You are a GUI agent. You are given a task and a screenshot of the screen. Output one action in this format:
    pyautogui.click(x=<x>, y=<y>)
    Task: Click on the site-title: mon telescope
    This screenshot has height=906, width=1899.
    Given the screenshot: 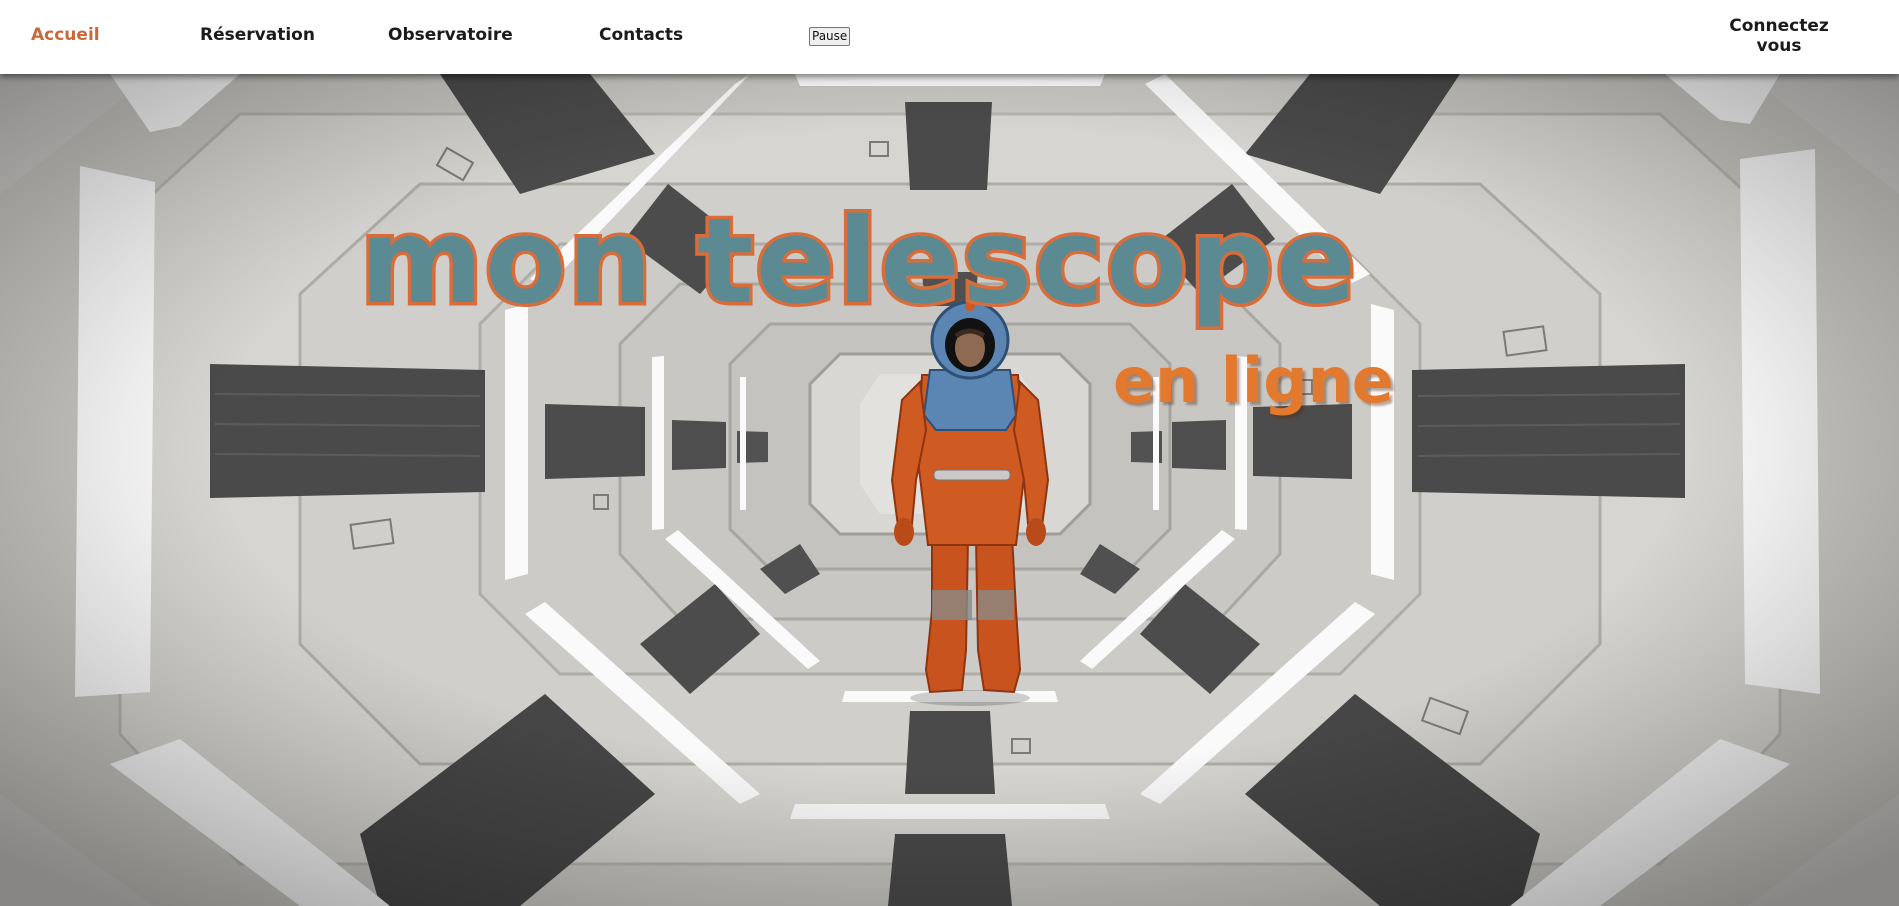 What is the action you would take?
    pyautogui.click(x=858, y=261)
    